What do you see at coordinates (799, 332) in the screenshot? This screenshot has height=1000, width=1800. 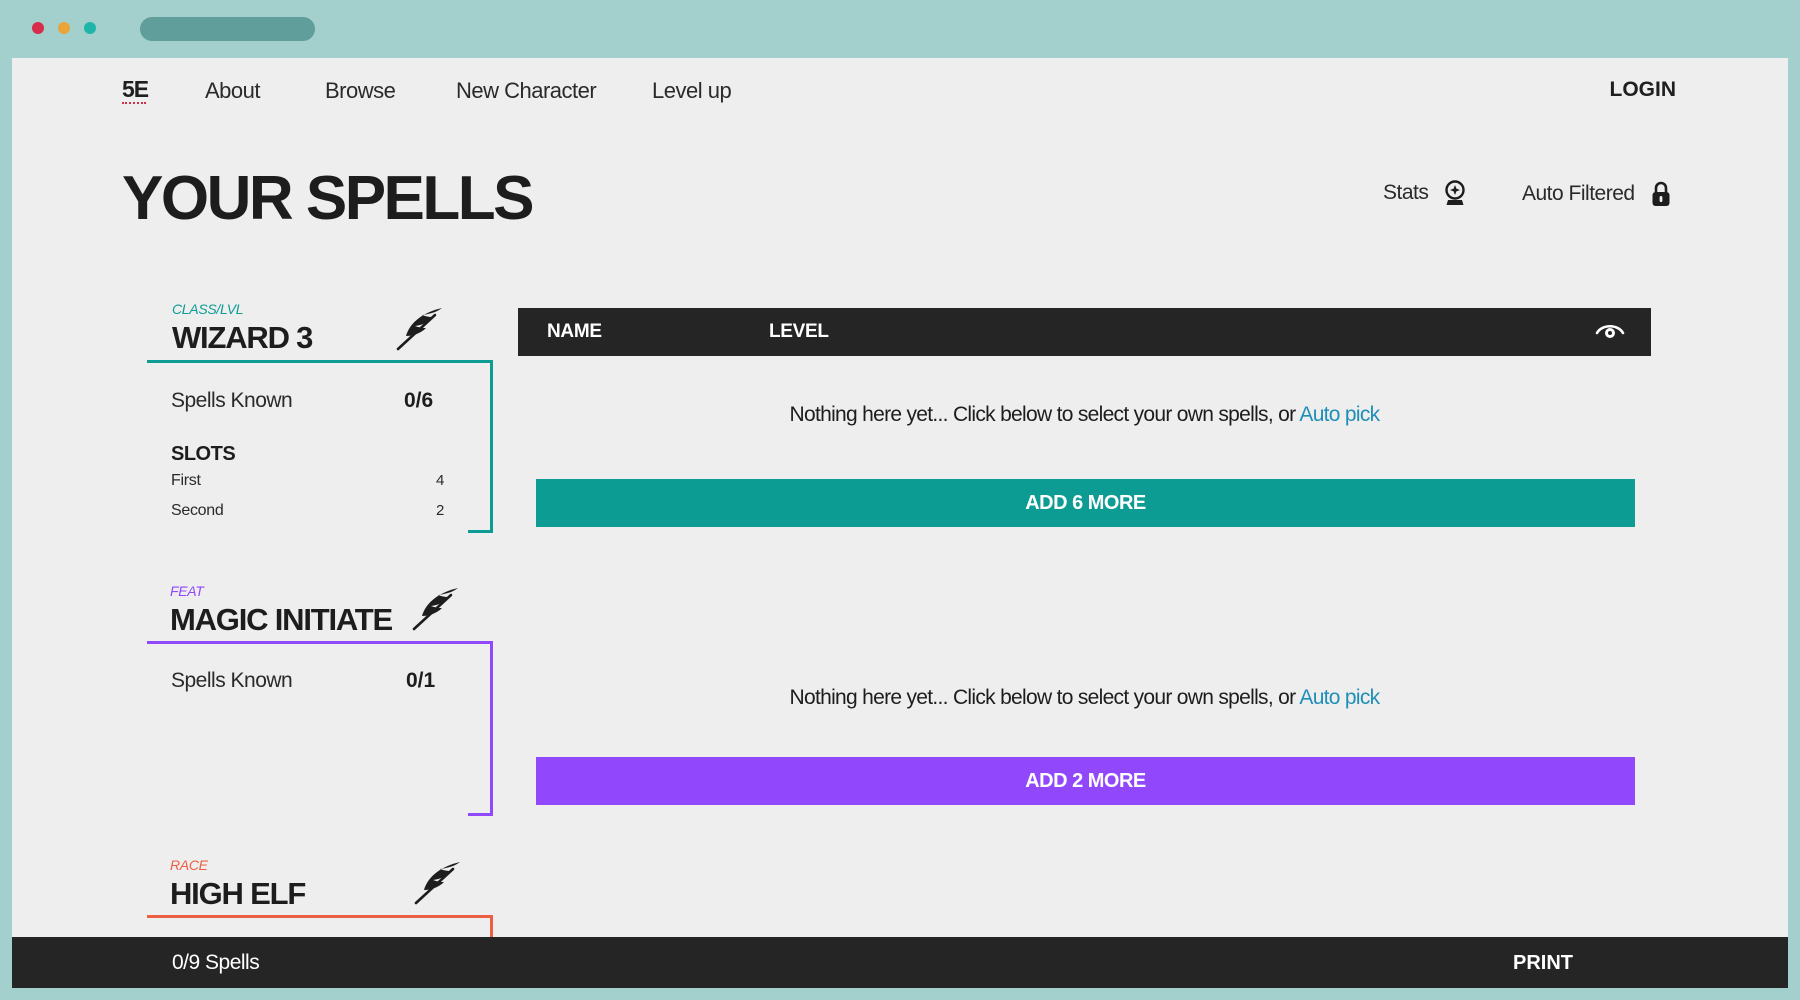 I see `column-level-header: LEVEL` at bounding box center [799, 332].